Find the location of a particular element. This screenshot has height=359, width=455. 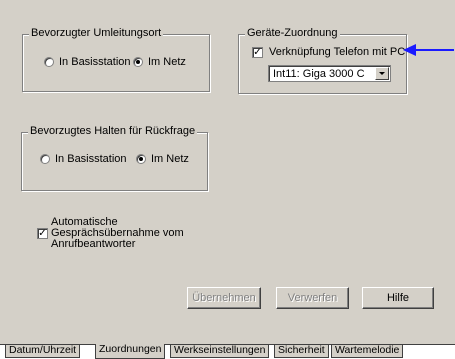

apply-button: Übernehmen is located at coordinates (224, 298).